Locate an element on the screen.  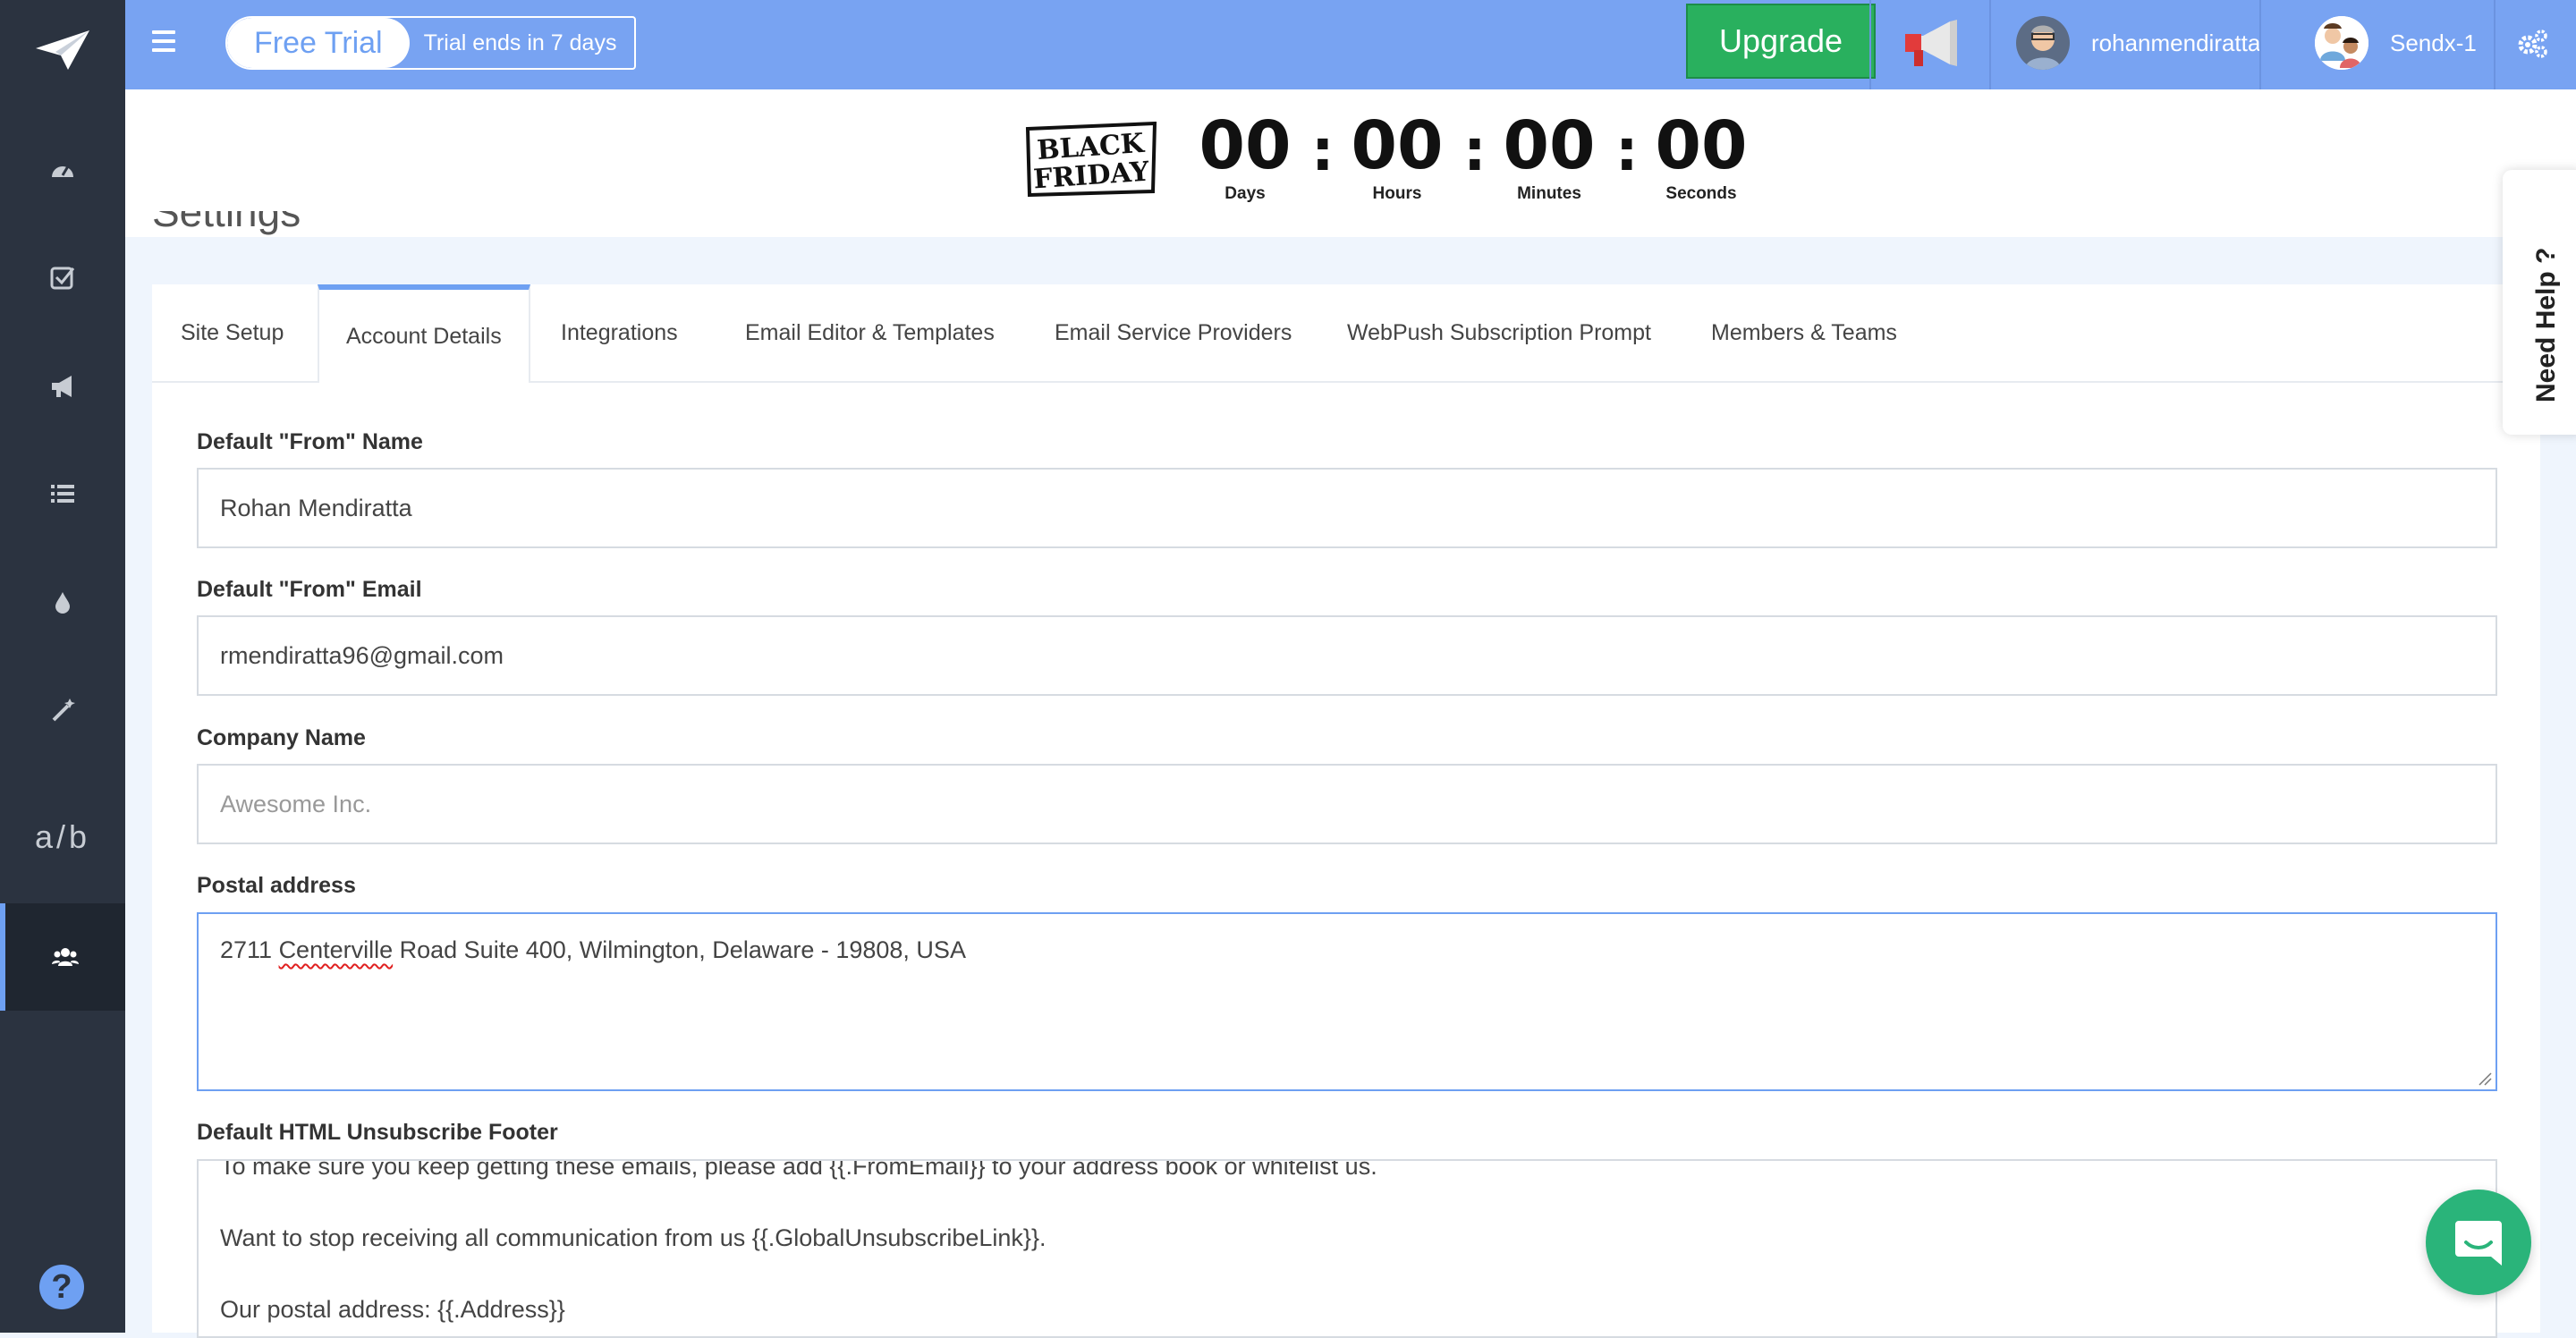
countdown-days-value: 00 is located at coordinates (1245, 145).